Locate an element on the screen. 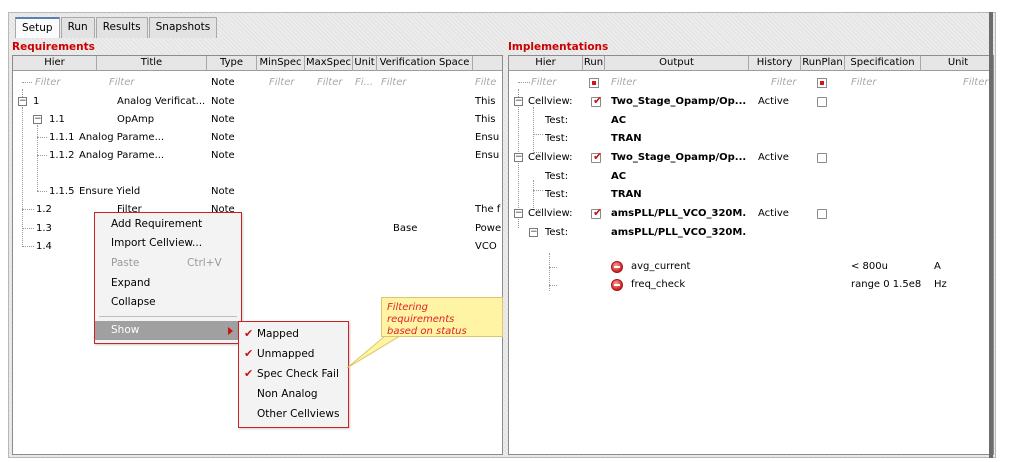 The image size is (1013, 462). menu-item-label: Expand is located at coordinates (131, 283).